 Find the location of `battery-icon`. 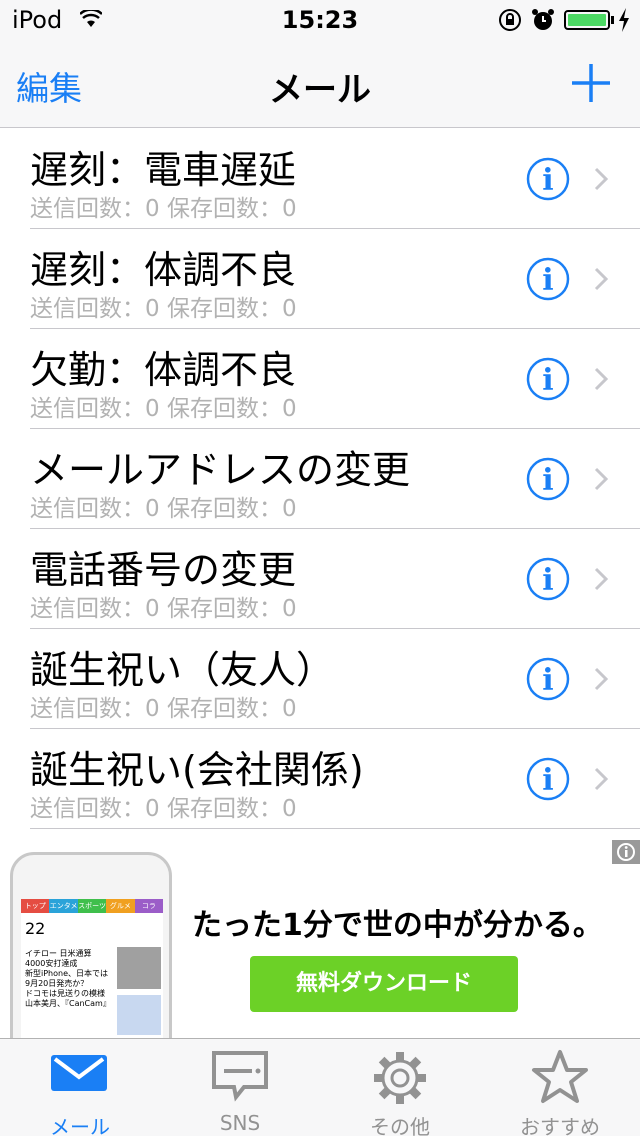

battery-icon is located at coordinates (587, 20).